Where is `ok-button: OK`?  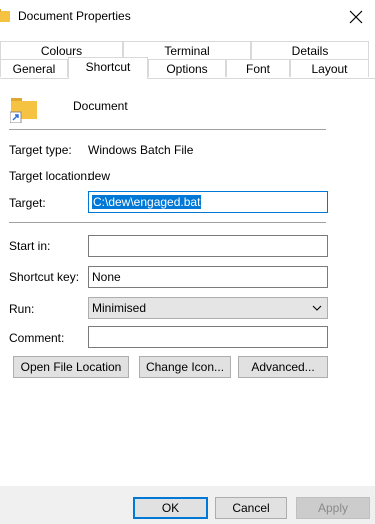
ok-button: OK is located at coordinates (170, 508).